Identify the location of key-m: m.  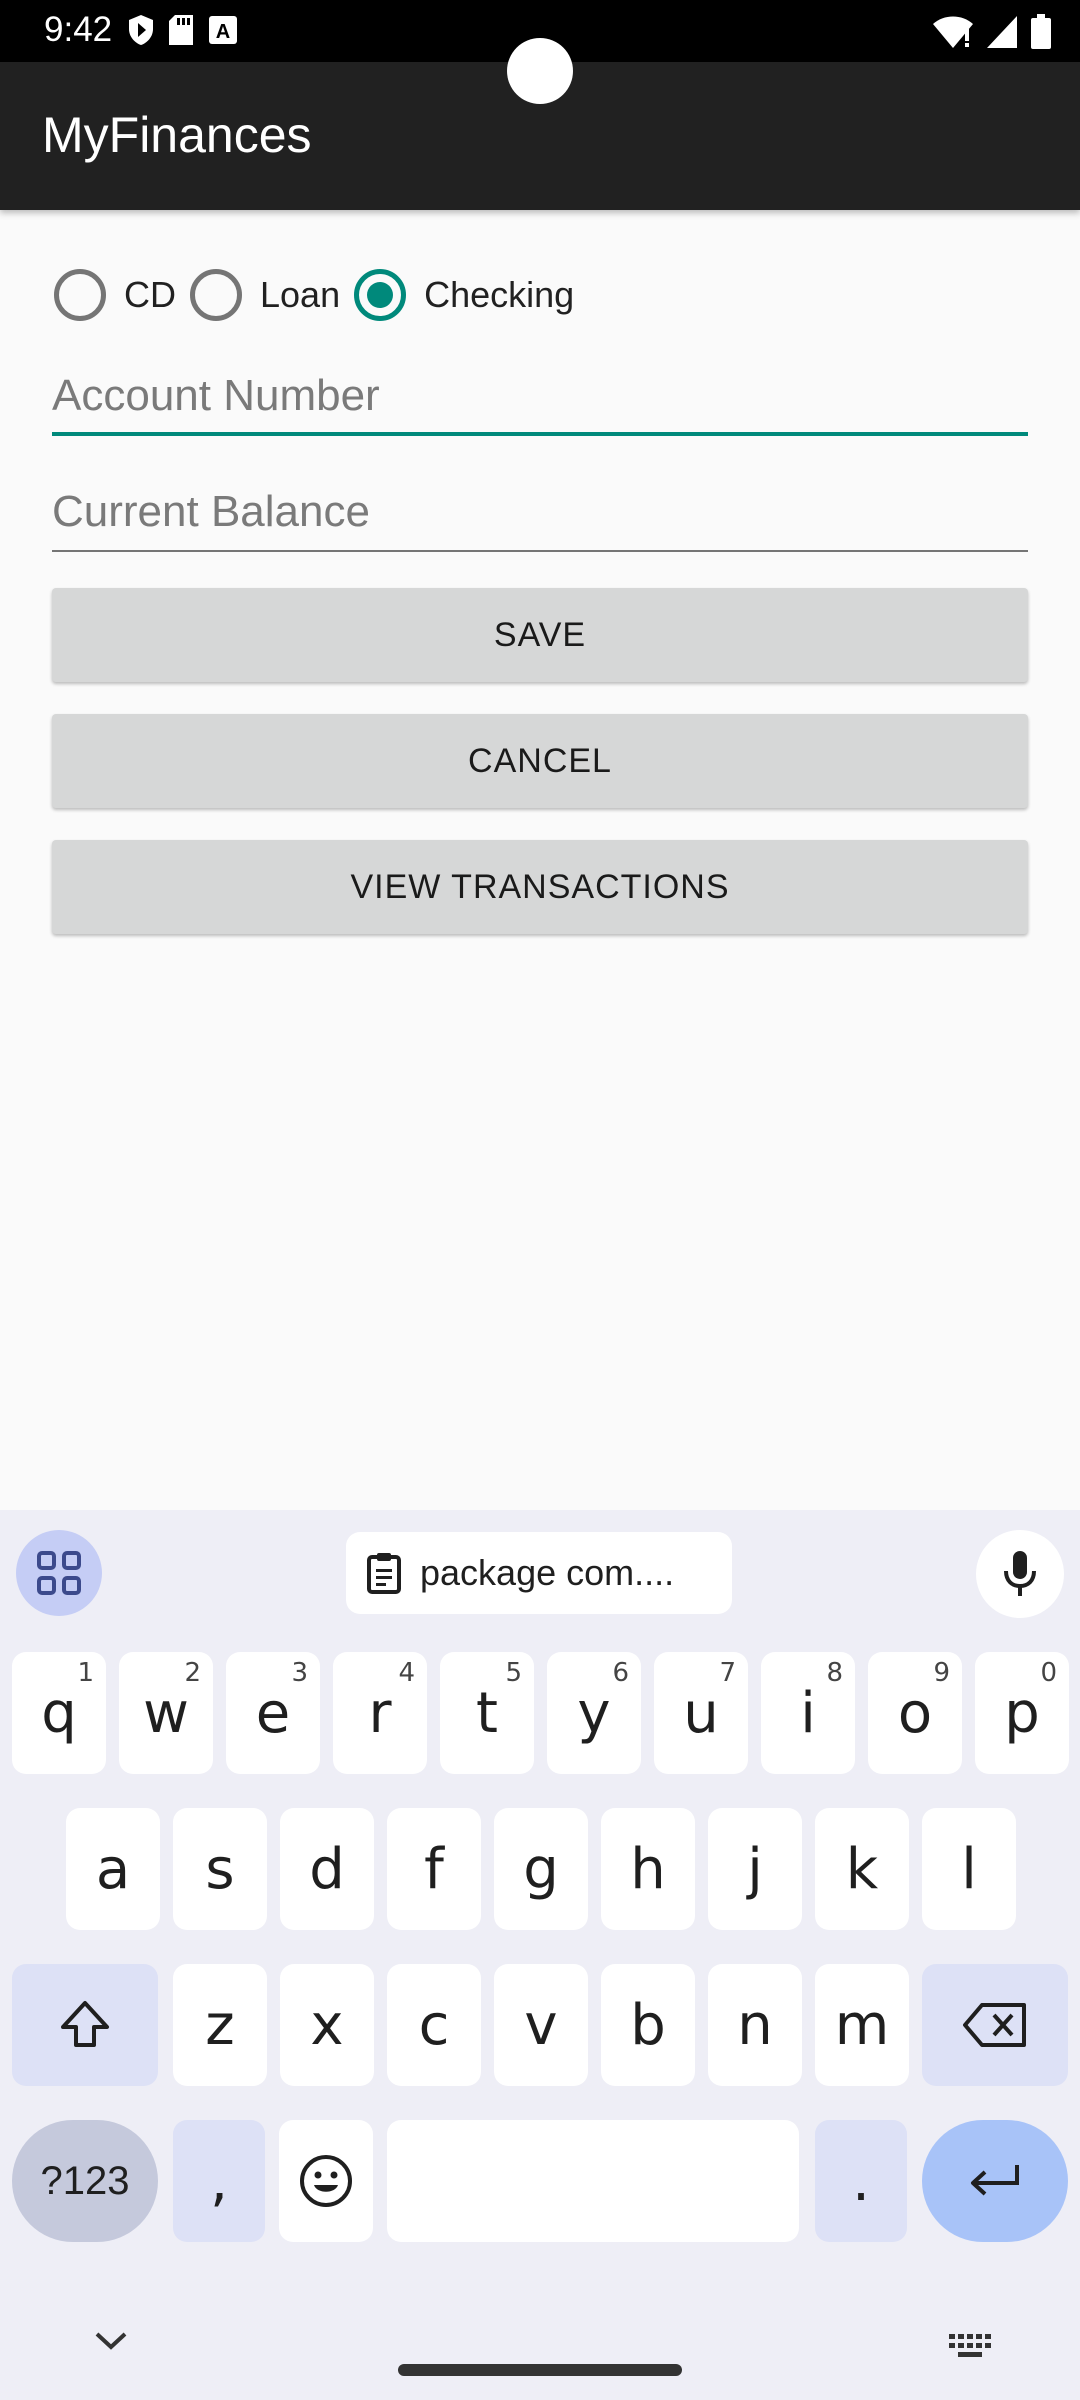
(862, 2025).